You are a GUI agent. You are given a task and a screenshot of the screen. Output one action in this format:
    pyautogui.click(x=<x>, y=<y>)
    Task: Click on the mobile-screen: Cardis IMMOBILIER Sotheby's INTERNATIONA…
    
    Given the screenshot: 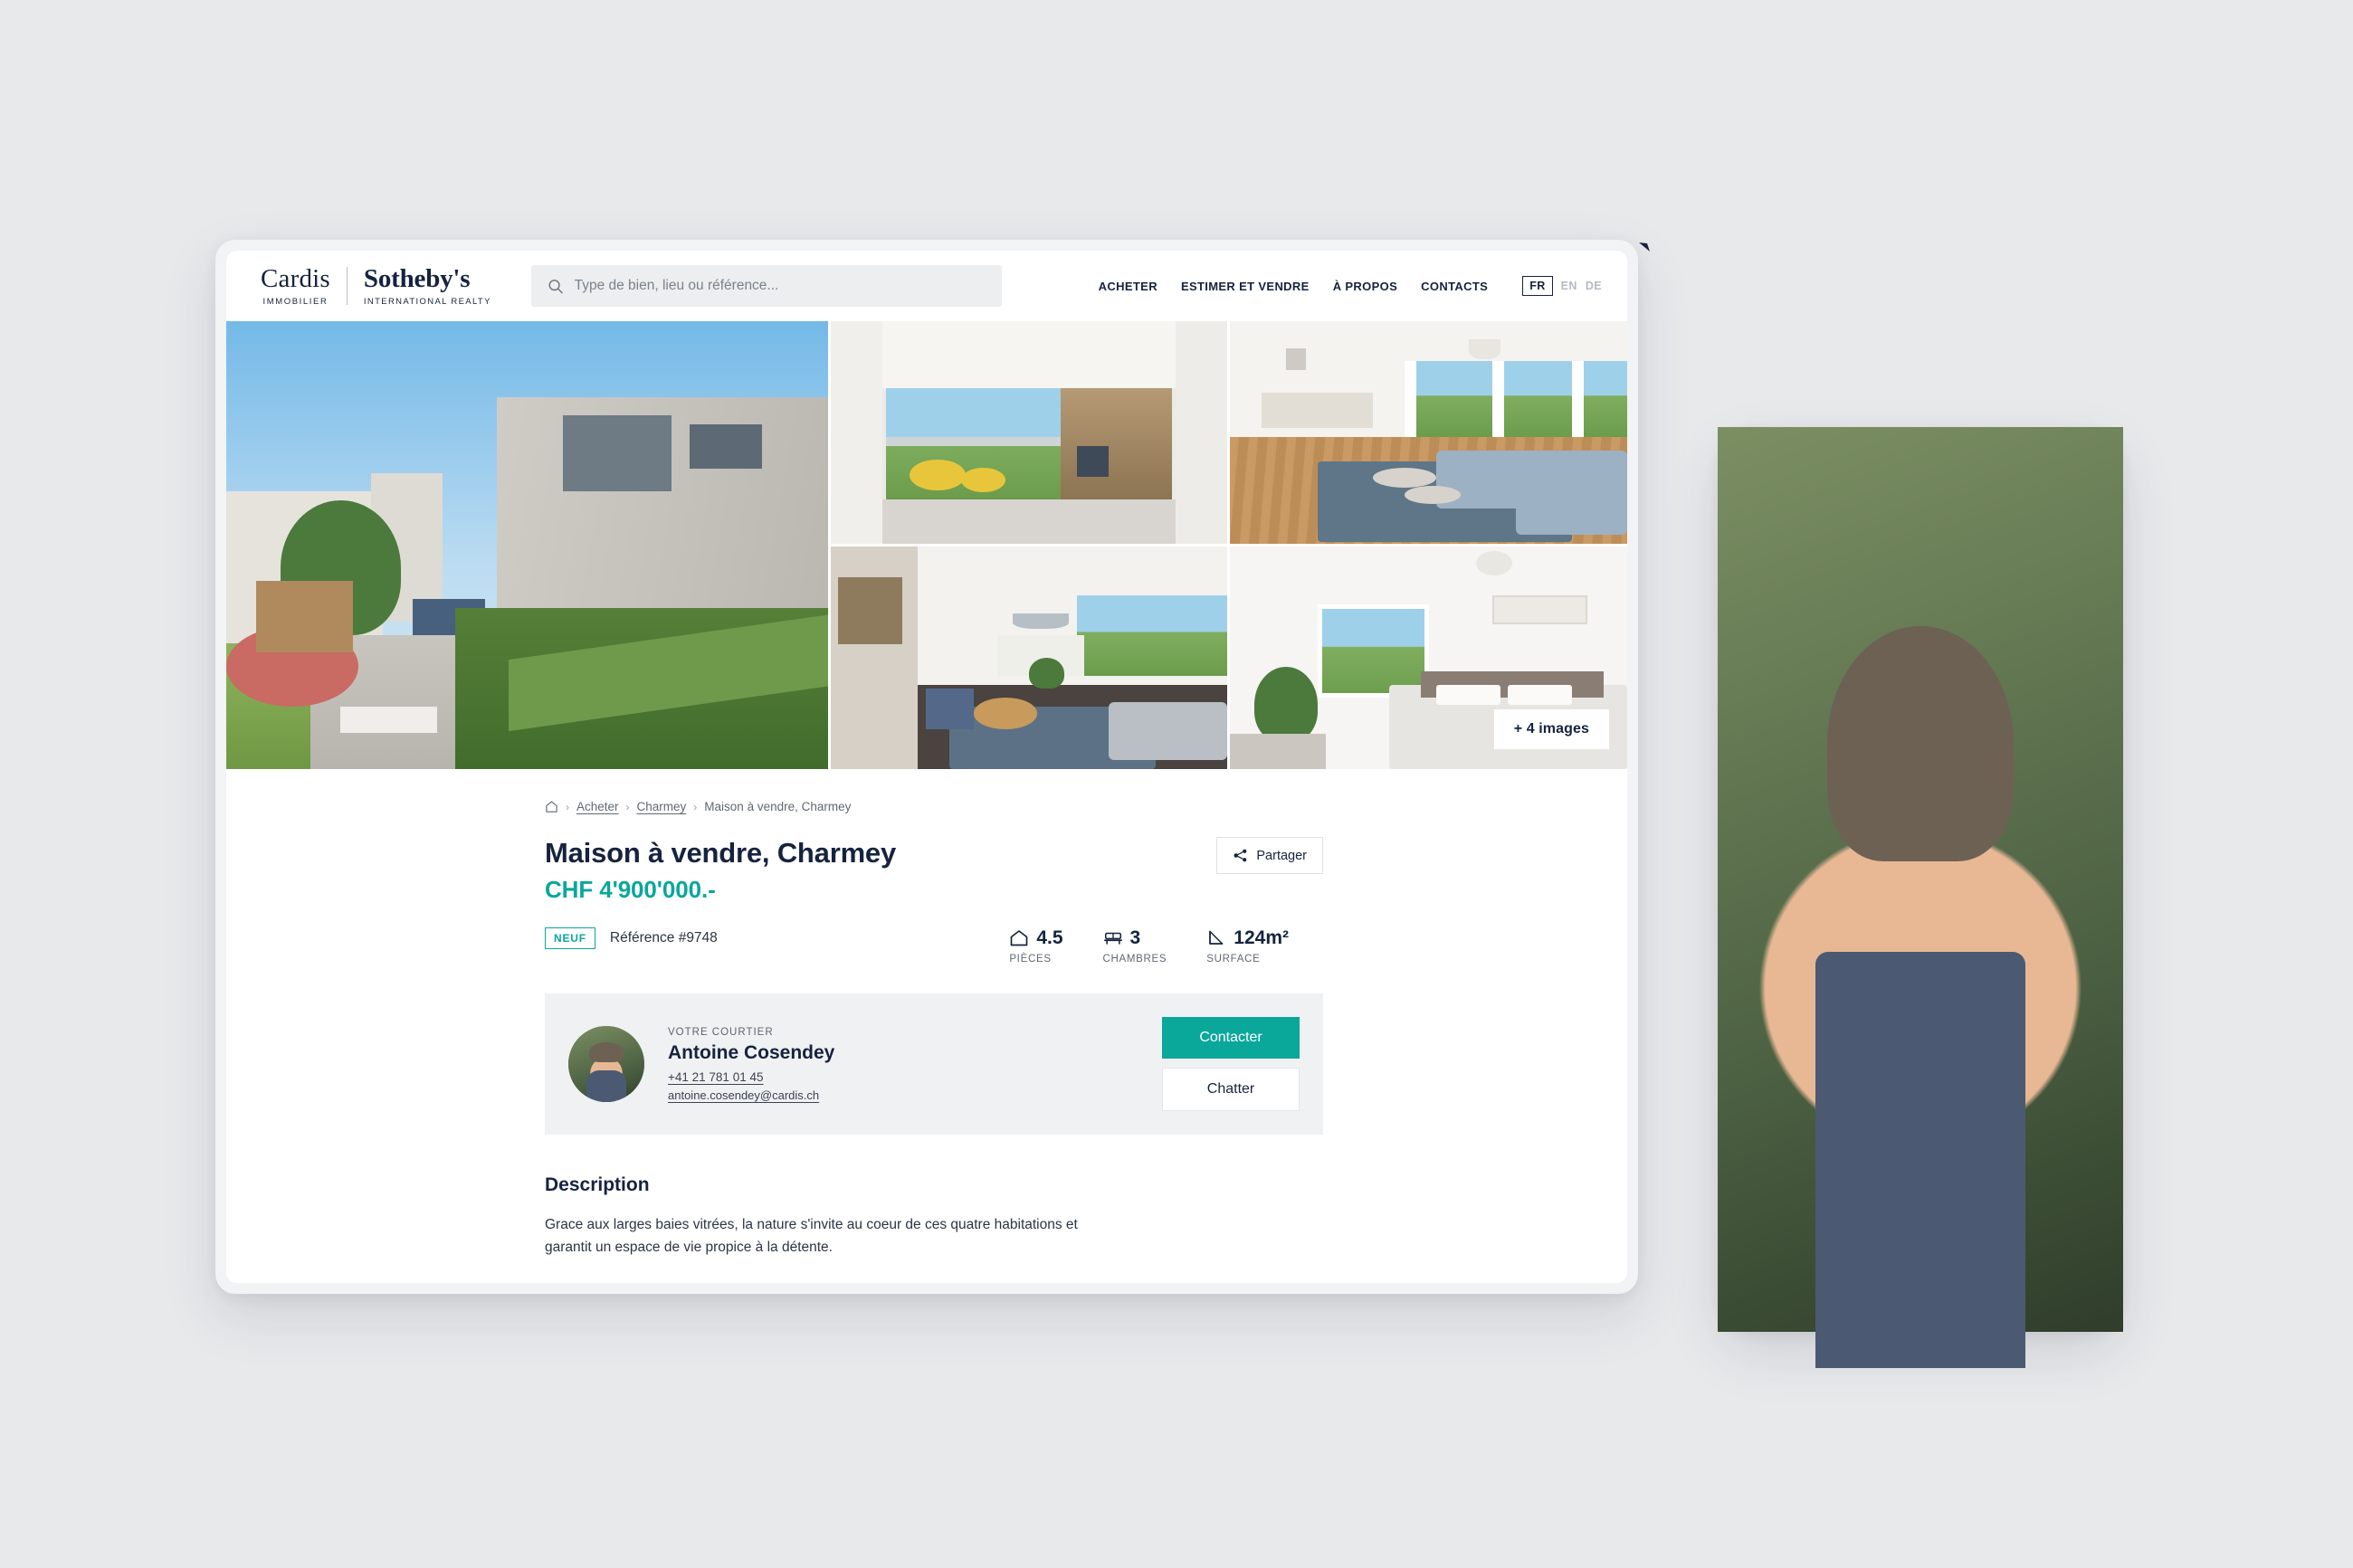 What is the action you would take?
    pyautogui.click(x=1921, y=897)
    